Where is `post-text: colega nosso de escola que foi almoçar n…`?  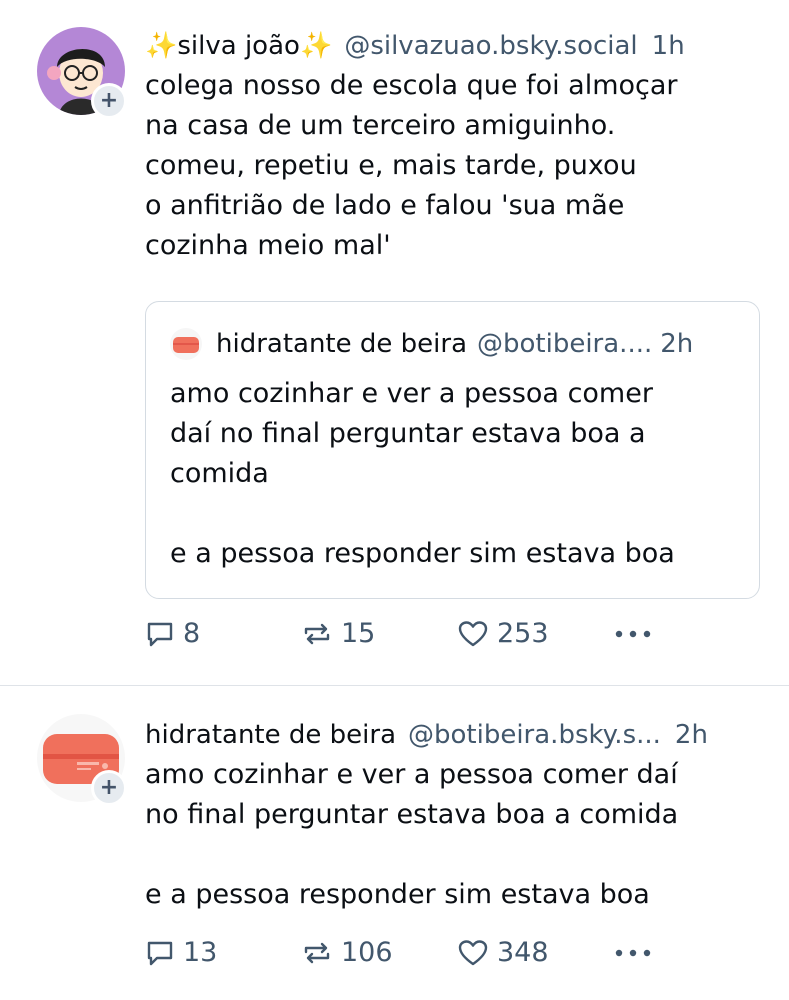 post-text: colega nosso de escola que foi almoçar n… is located at coordinates (411, 165).